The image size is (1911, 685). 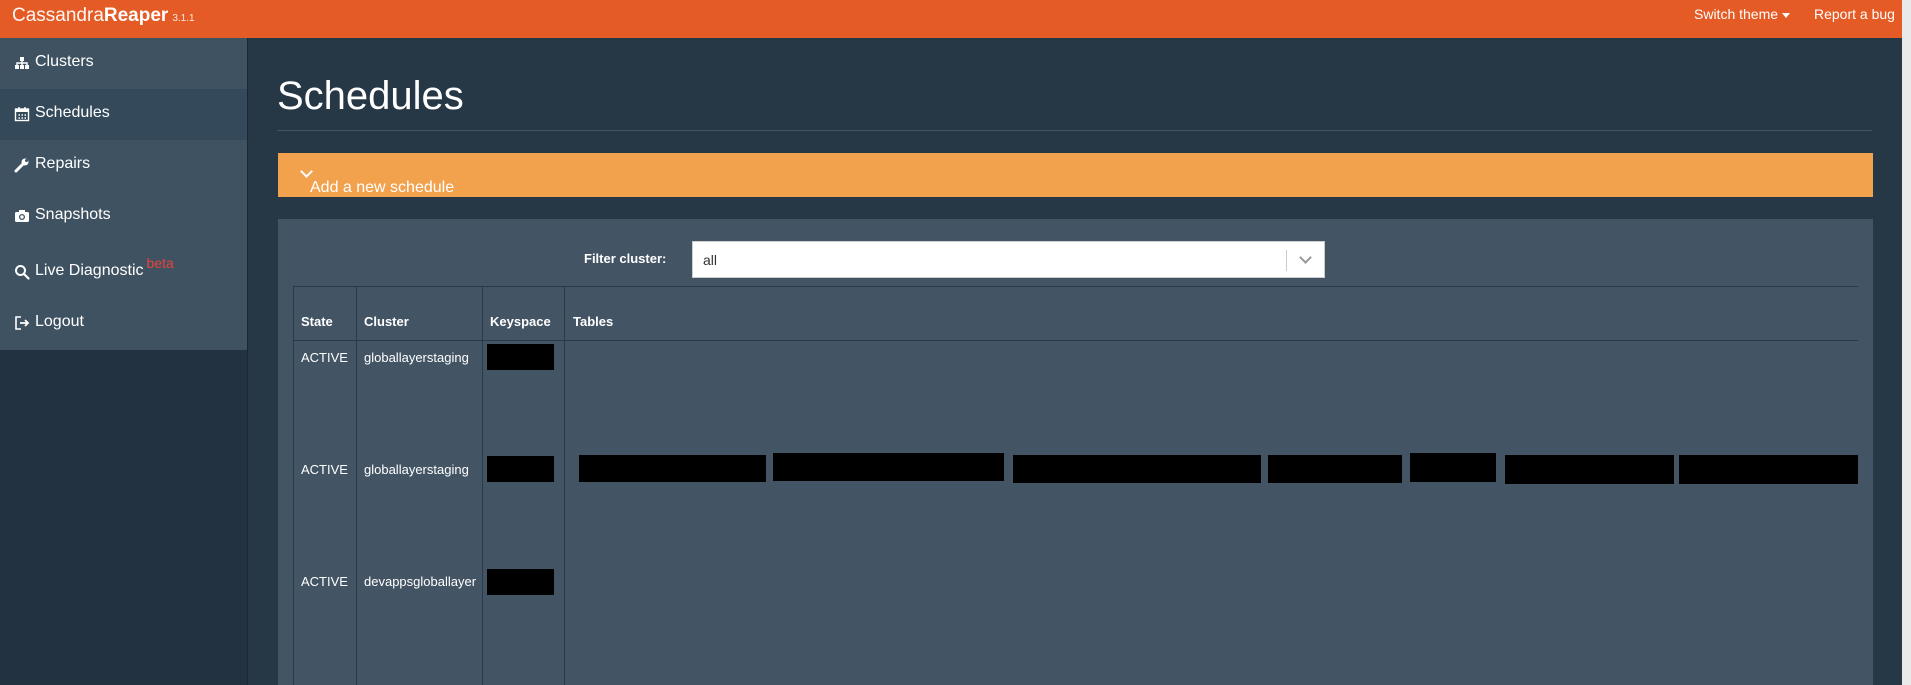 I want to click on brand-name-light: Cassandra, so click(x=58, y=15).